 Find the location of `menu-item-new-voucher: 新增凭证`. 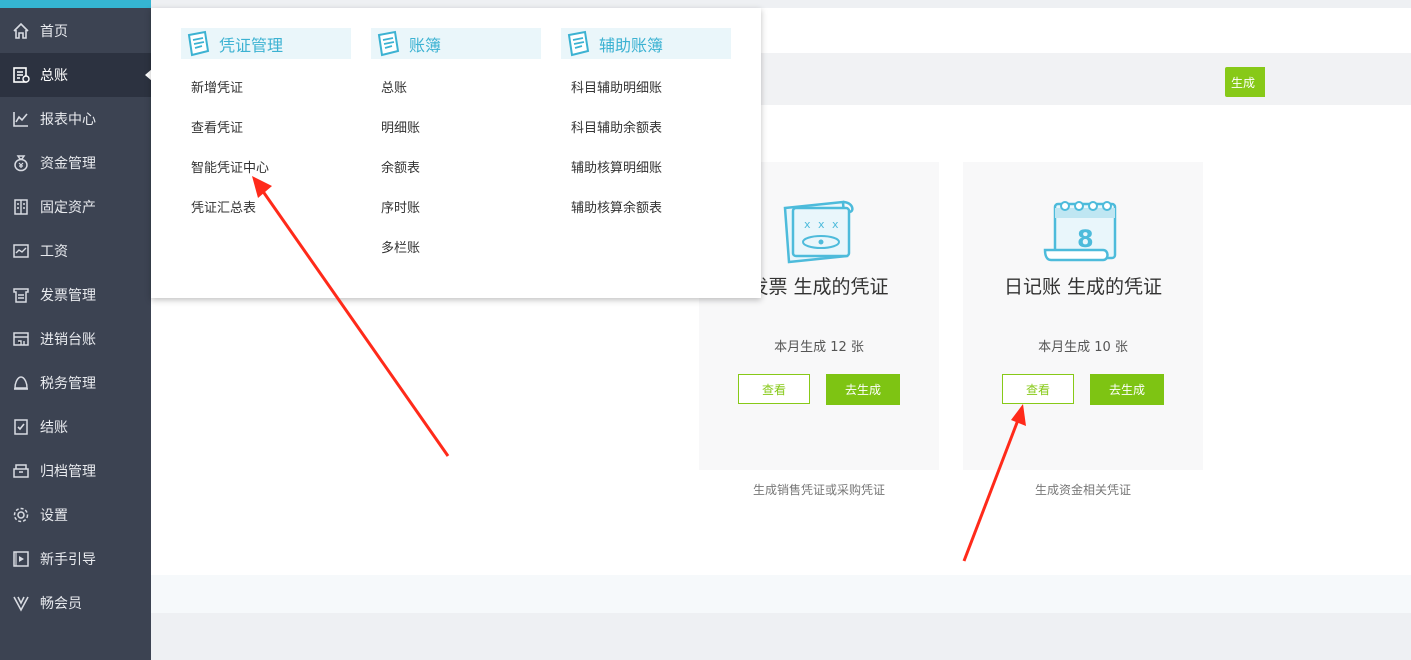

menu-item-new-voucher: 新增凭证 is located at coordinates (266, 89).